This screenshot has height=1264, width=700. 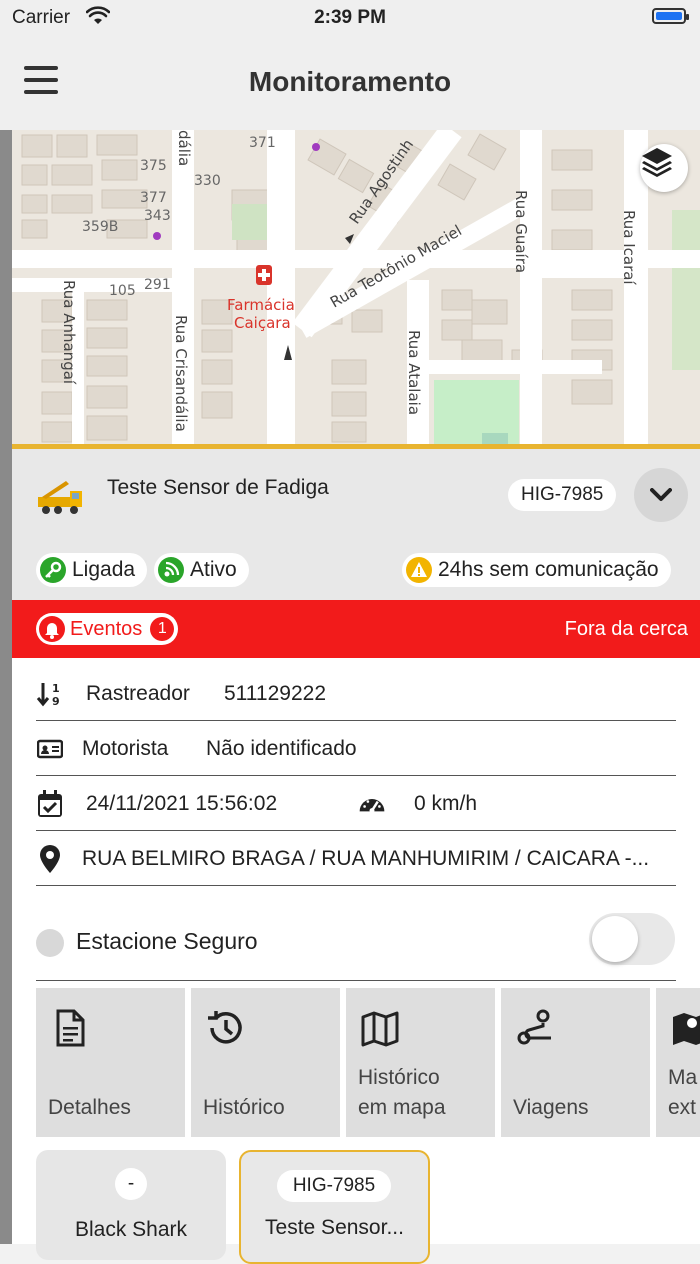 What do you see at coordinates (162, 629) in the screenshot?
I see `events-count-badge: 1` at bounding box center [162, 629].